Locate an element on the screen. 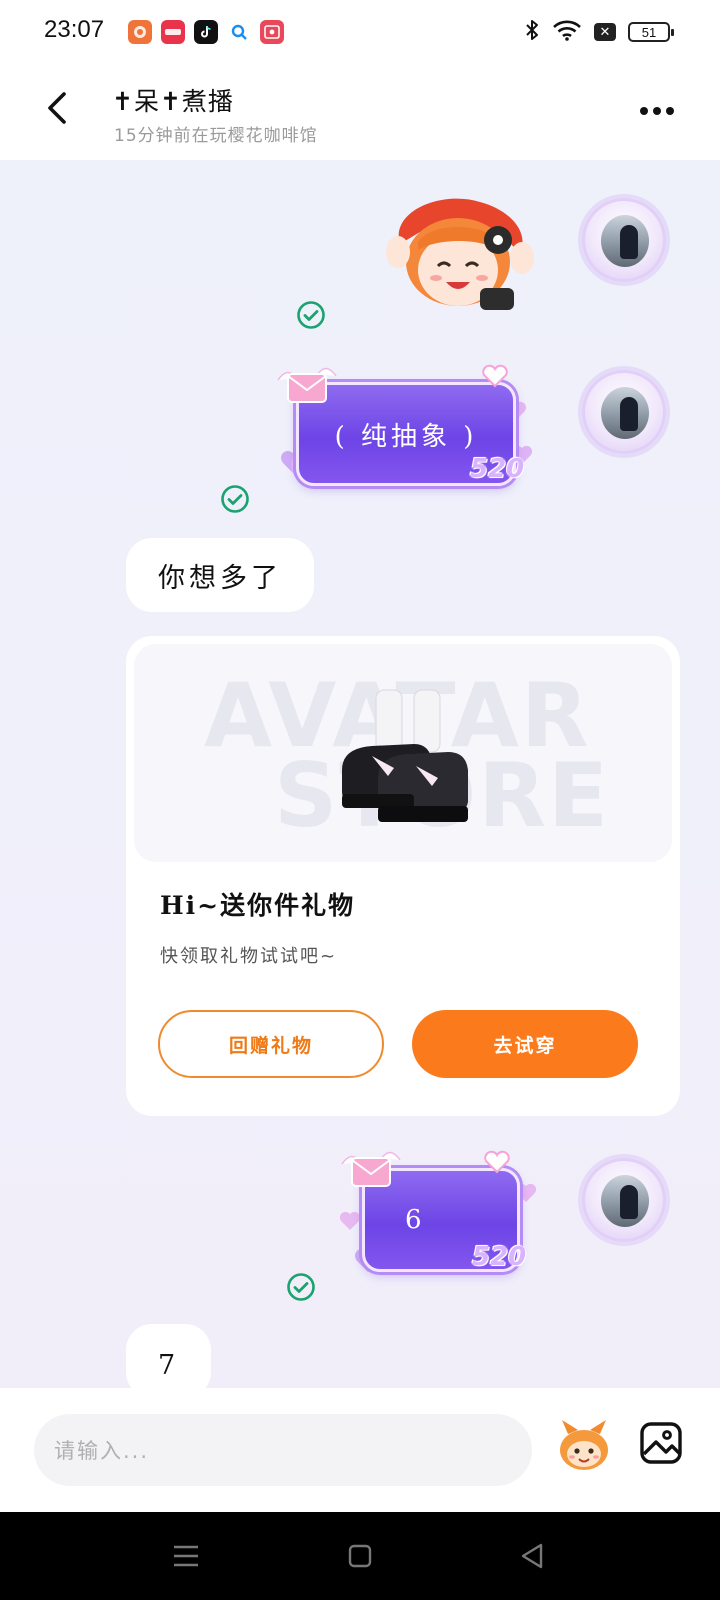 This screenshot has width=720, height=1600. system-icons: ✕ 51 is located at coordinates (599, 32).